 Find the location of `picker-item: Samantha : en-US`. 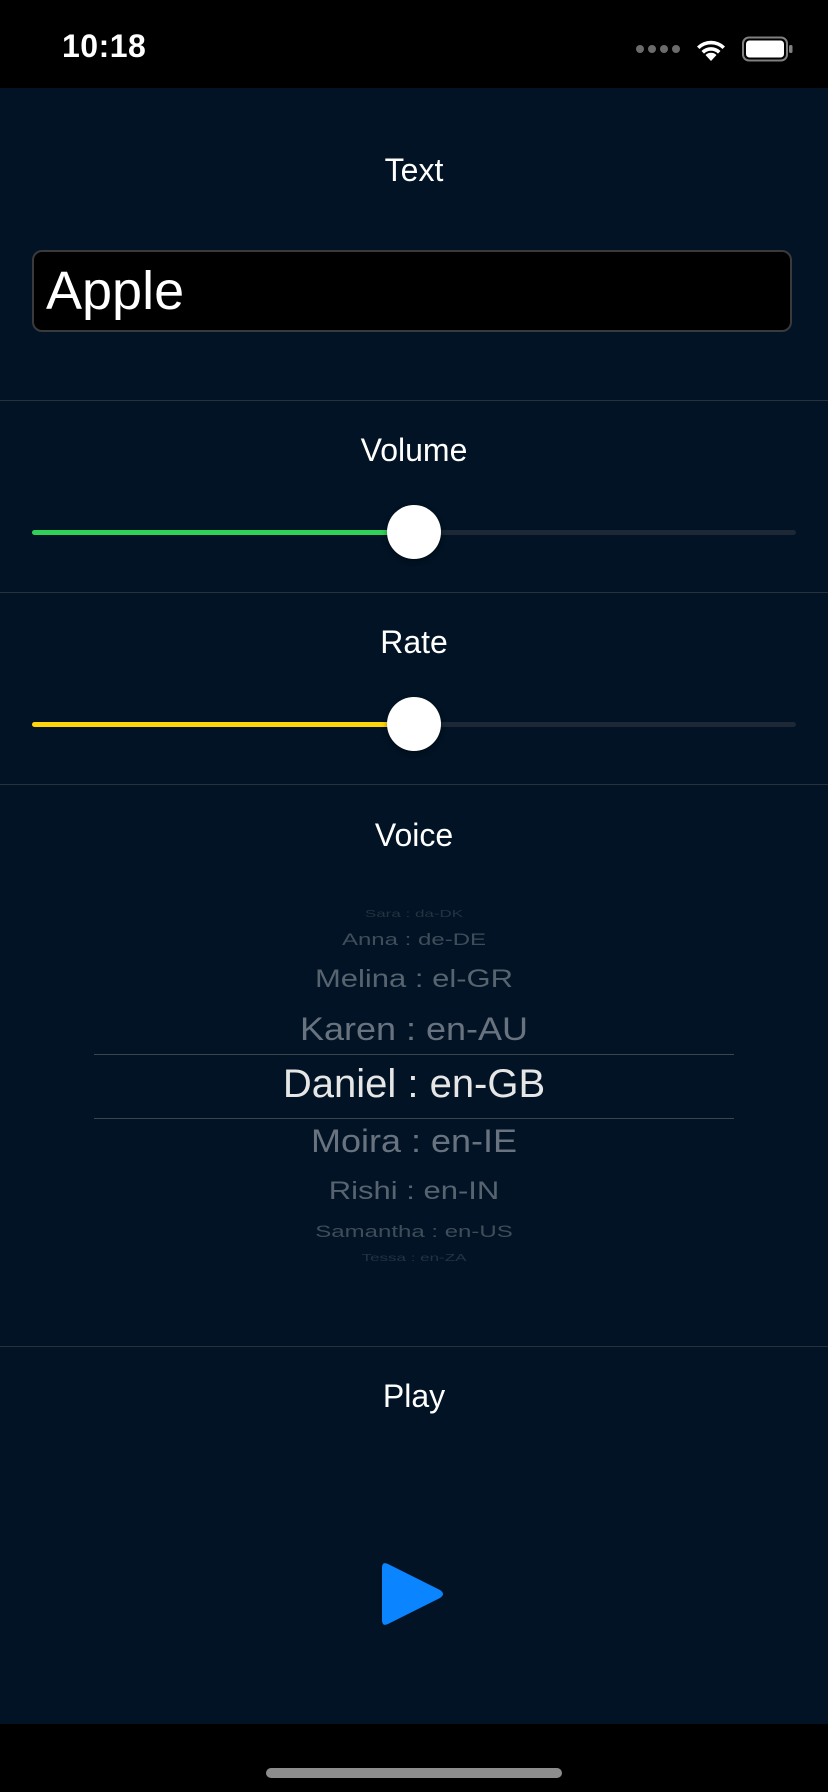

picker-item: Samantha : en-US is located at coordinates (414, 1232).